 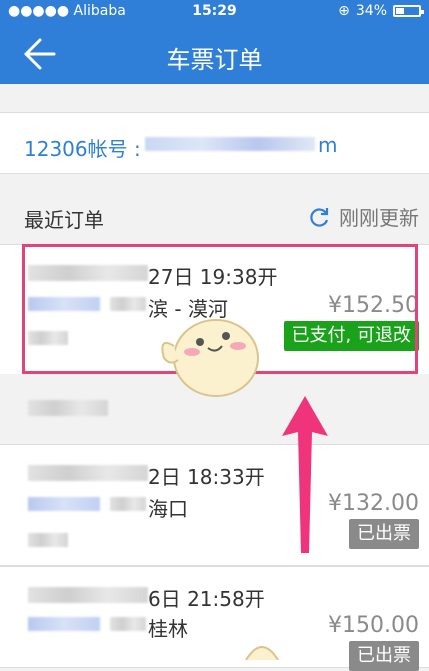 I want to click on mascot-watermark-small, so click(x=262, y=653).